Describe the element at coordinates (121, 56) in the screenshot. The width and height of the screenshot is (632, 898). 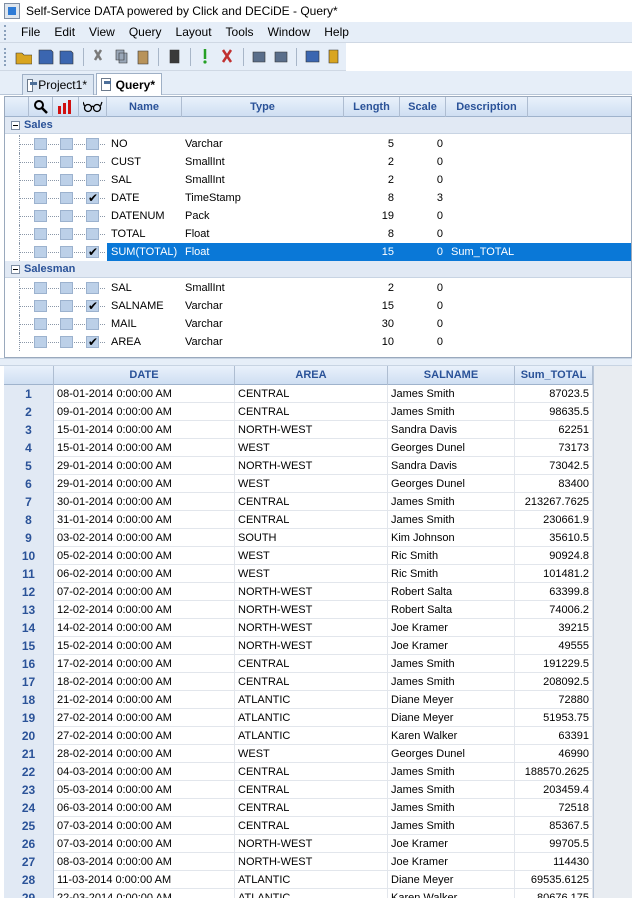
I see `copy-button` at that location.